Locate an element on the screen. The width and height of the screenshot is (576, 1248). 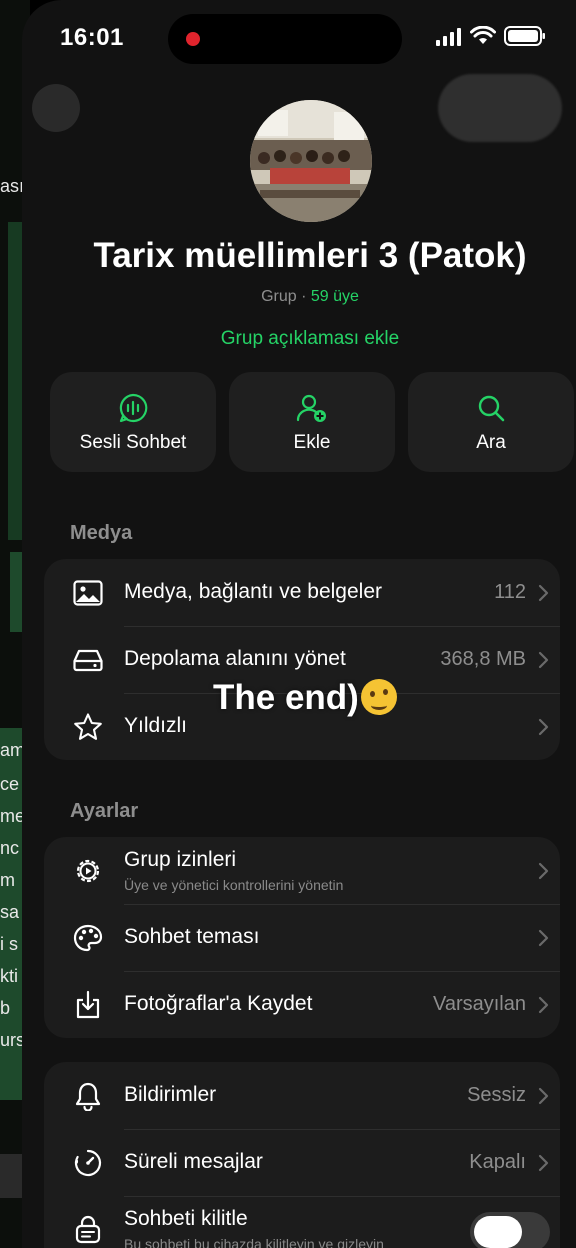
row-label: Depolama alanını yönet is located at coordinates (235, 658).